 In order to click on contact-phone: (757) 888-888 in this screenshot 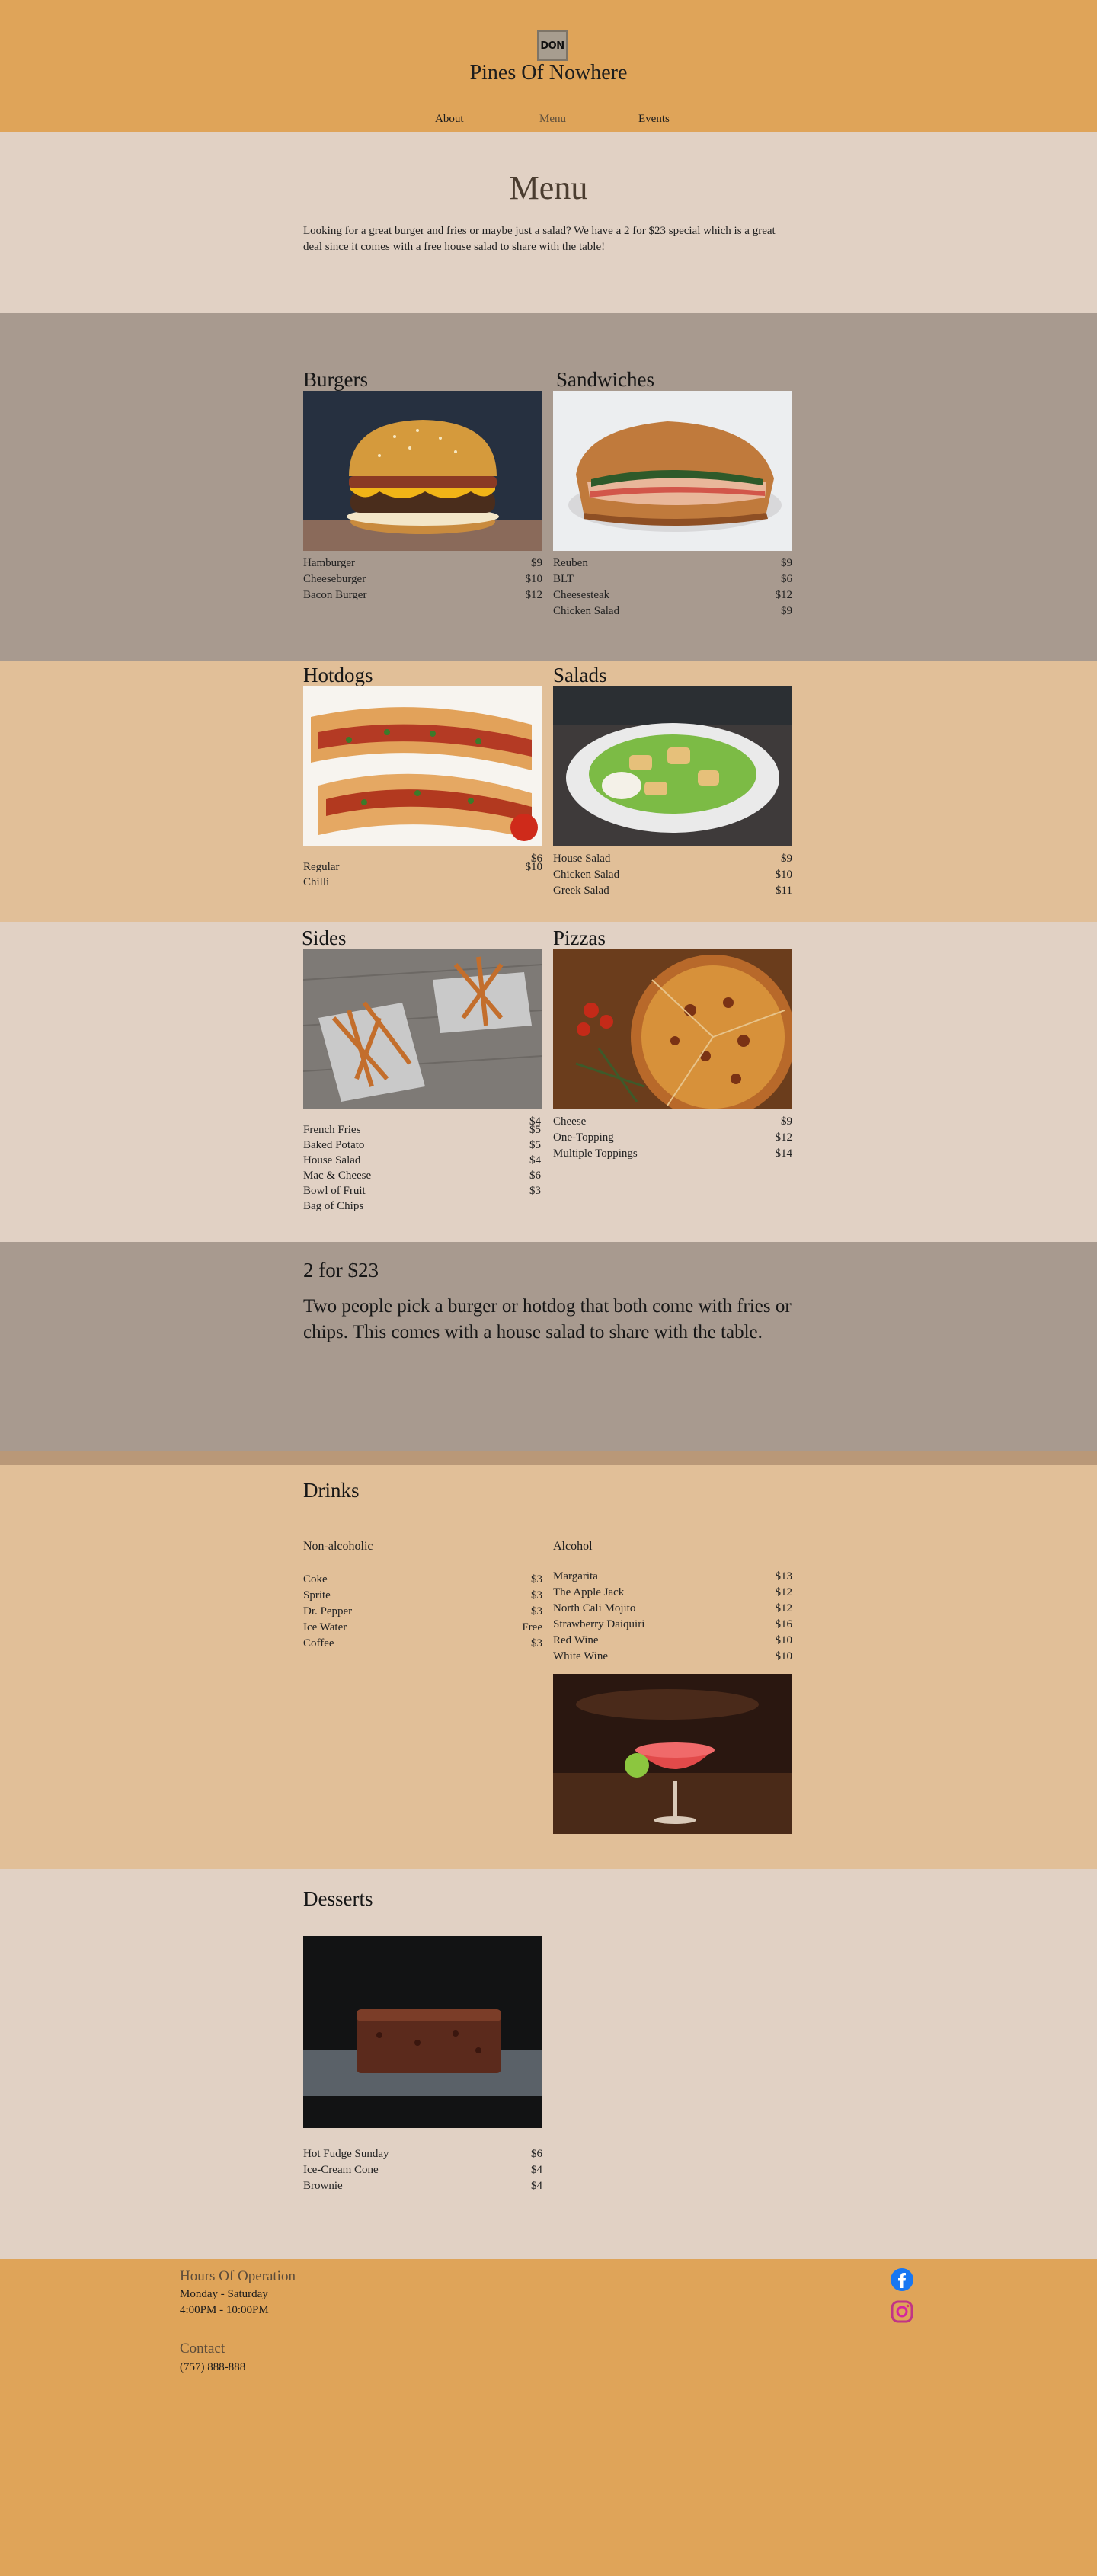, I will do `click(213, 2367)`.